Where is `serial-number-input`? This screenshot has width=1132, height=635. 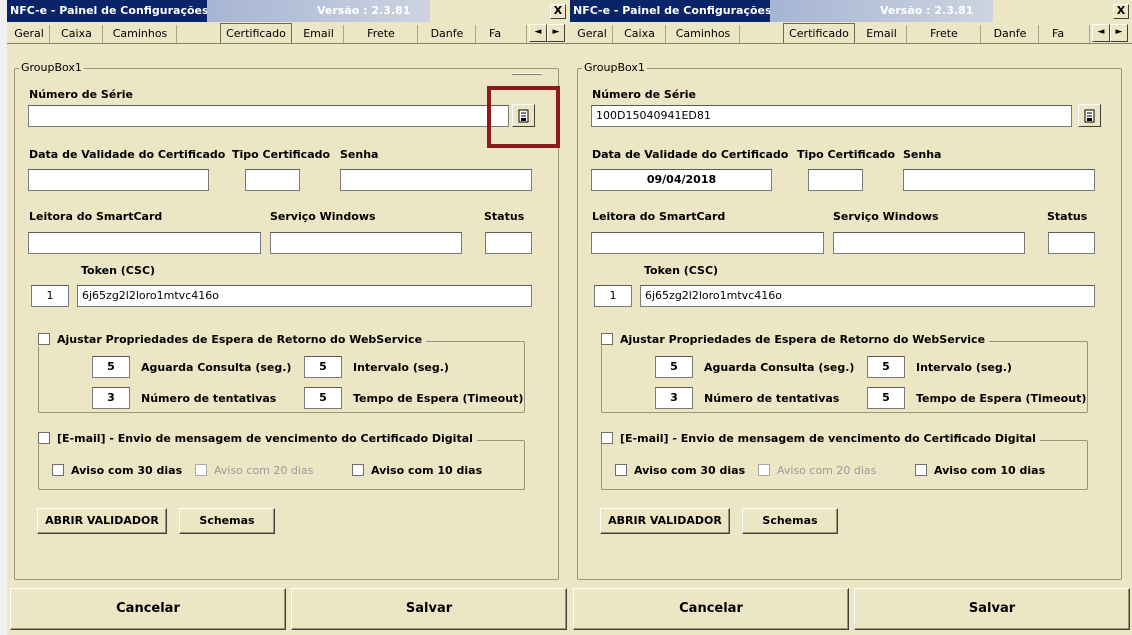
serial-number-input is located at coordinates (268, 116).